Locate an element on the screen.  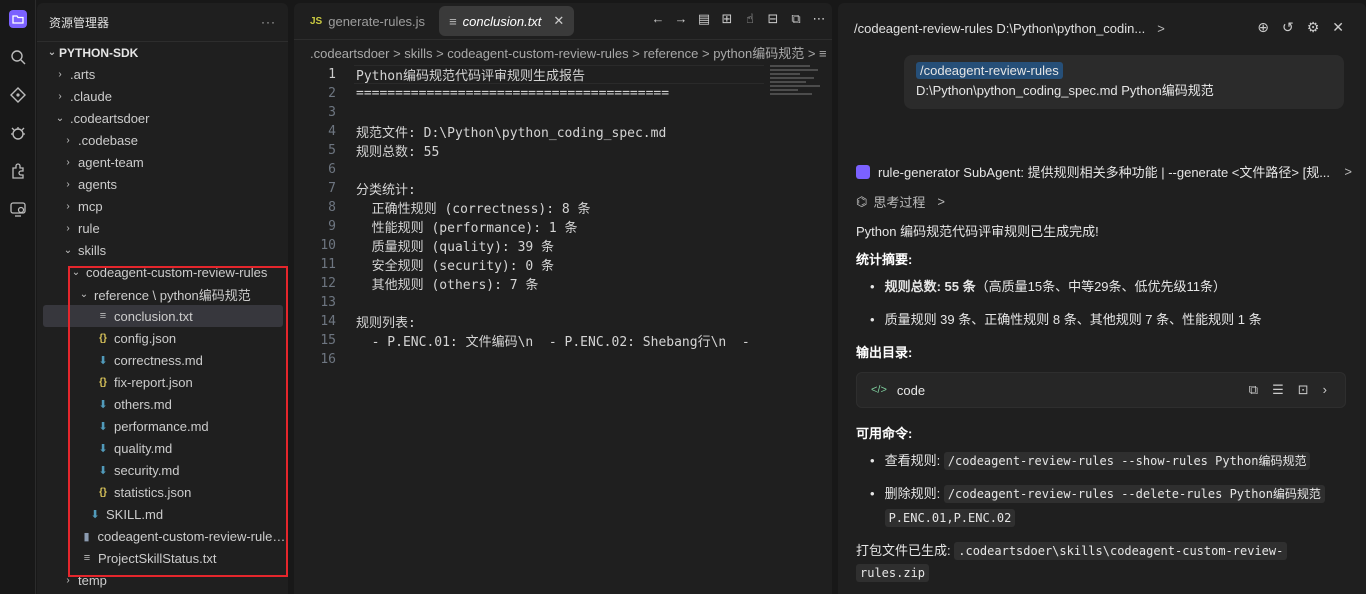
tree-folder: › agents is located at coordinates (162, 184).